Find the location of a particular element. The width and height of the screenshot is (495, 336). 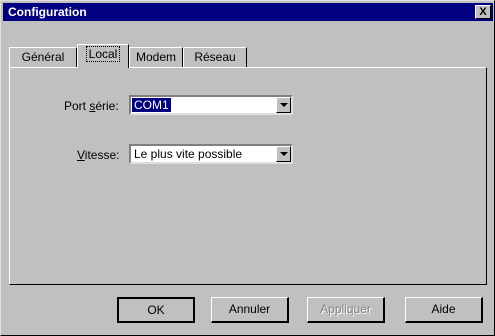

tab-general: Général is located at coordinates (43, 57).